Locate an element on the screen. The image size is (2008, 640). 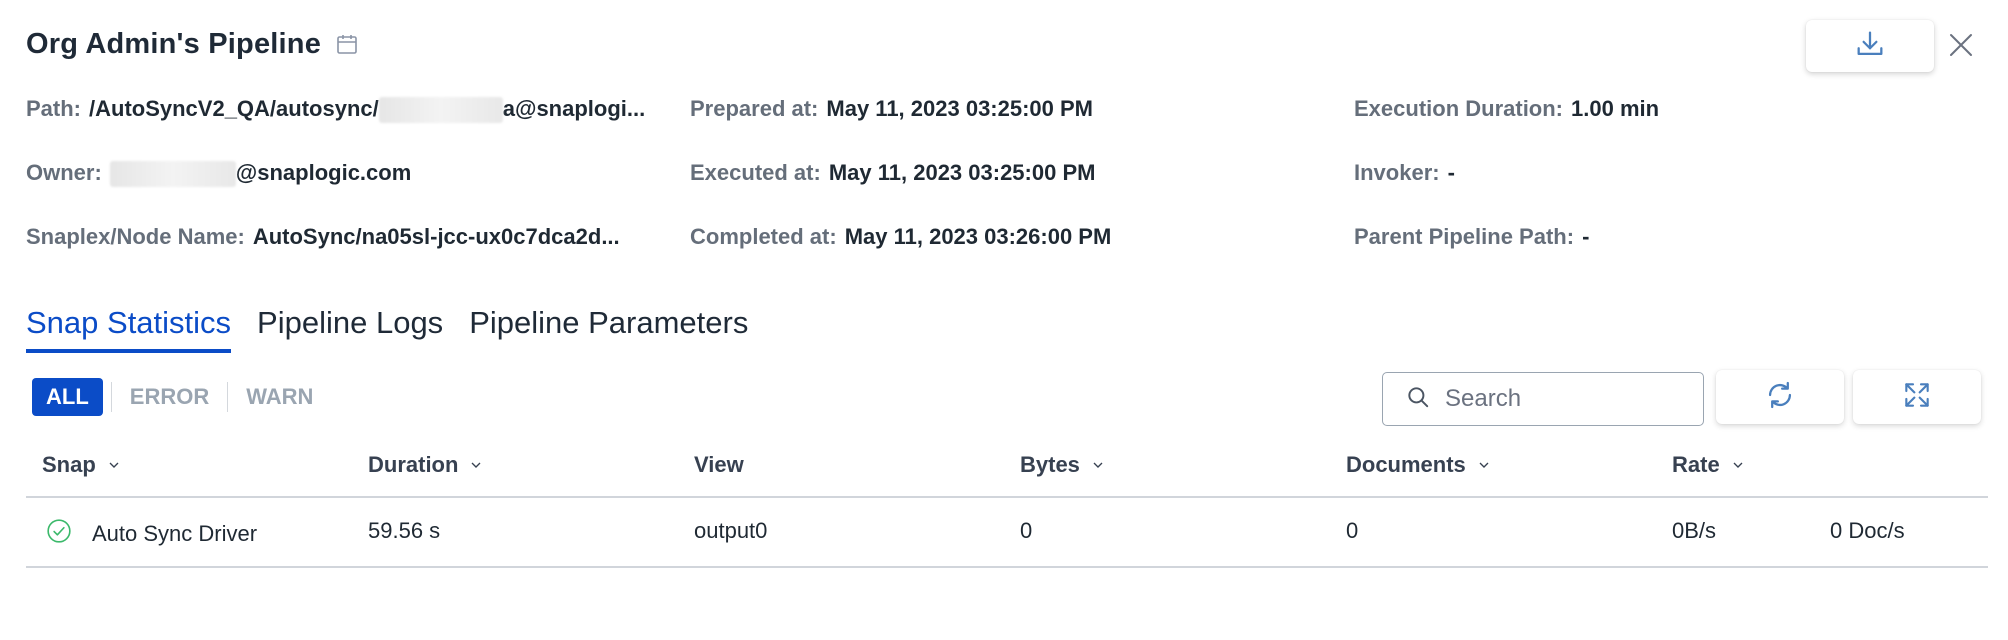
page-title: Org Admin's Pipeline is located at coordinates (174, 44).